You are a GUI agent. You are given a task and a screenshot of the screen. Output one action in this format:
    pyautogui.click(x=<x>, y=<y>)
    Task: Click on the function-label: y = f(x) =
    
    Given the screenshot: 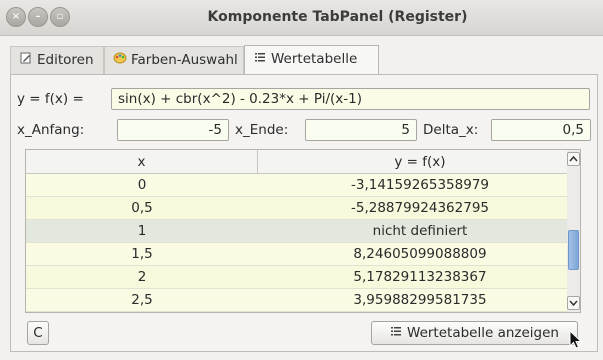 What is the action you would take?
    pyautogui.click(x=50, y=99)
    